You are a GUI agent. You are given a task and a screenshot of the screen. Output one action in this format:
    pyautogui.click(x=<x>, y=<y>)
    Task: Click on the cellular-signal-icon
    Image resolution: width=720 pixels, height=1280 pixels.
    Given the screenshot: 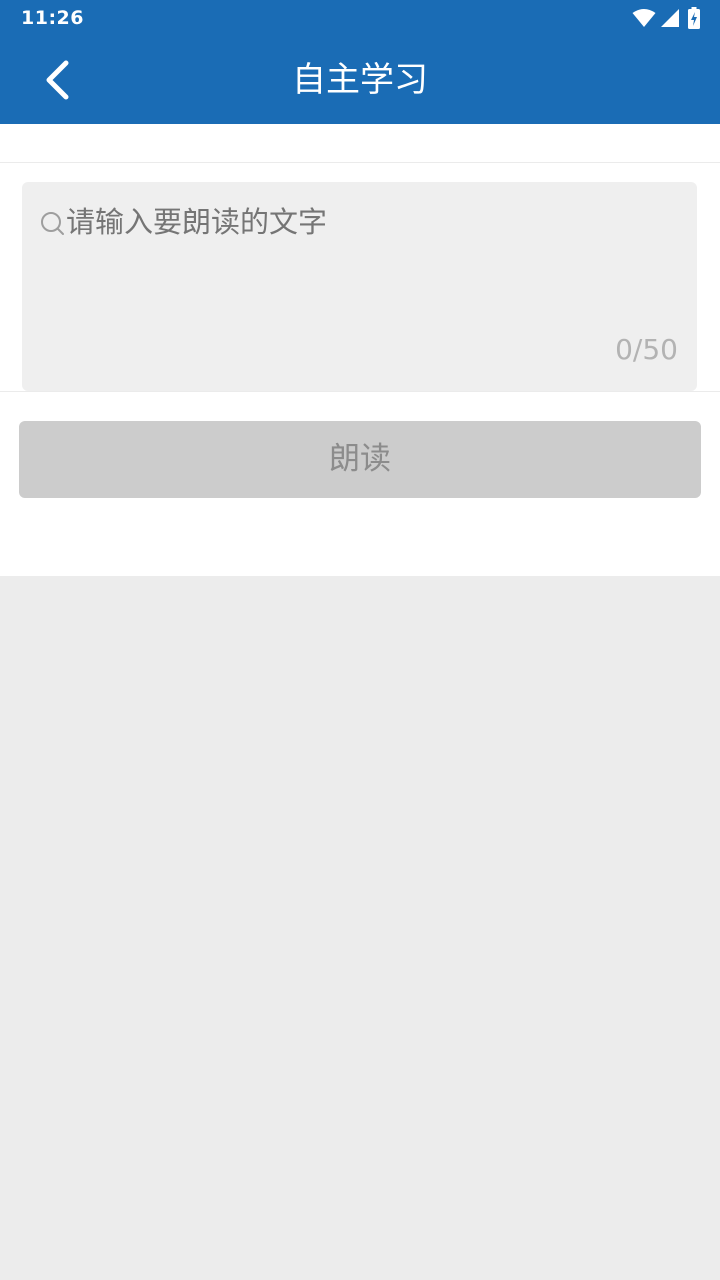 What is the action you would take?
    pyautogui.click(x=670, y=18)
    